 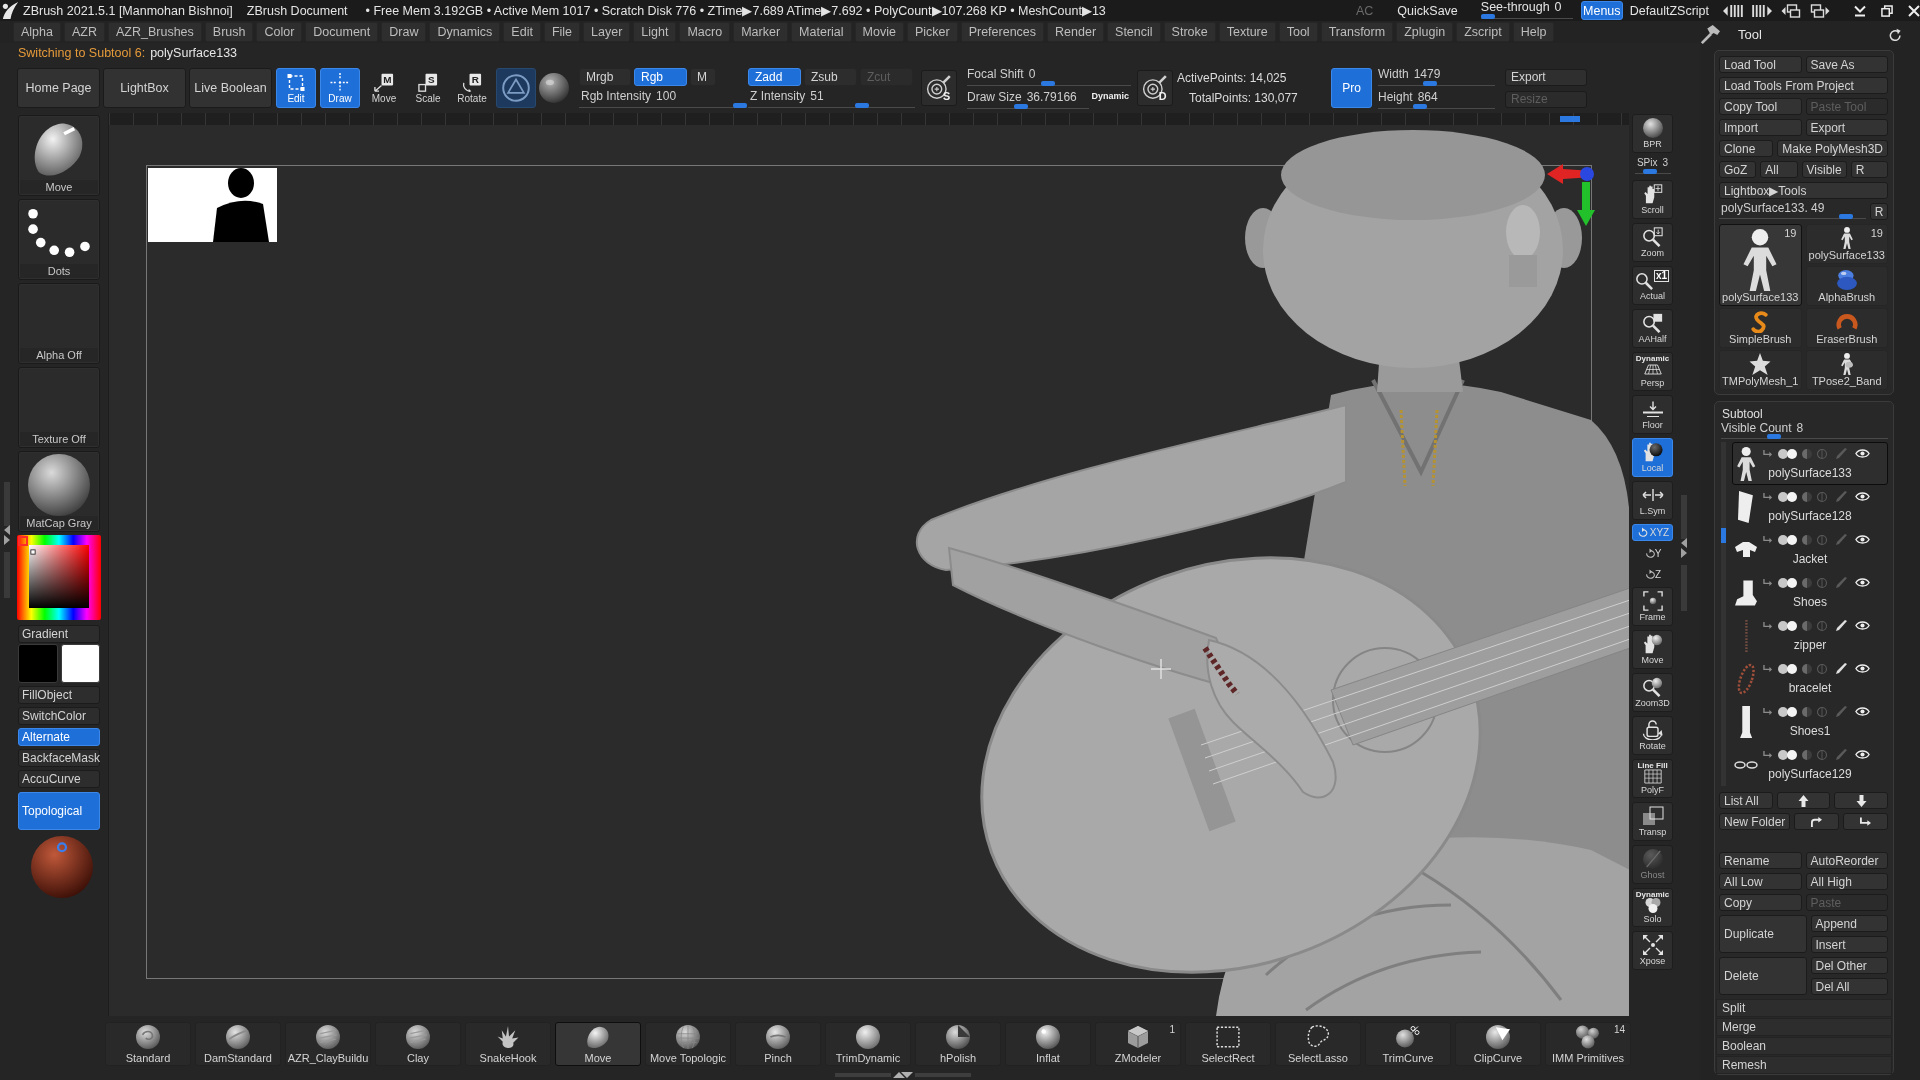 I want to click on draw-size-slider: Draw Size 36.79166, so click(x=1028, y=99).